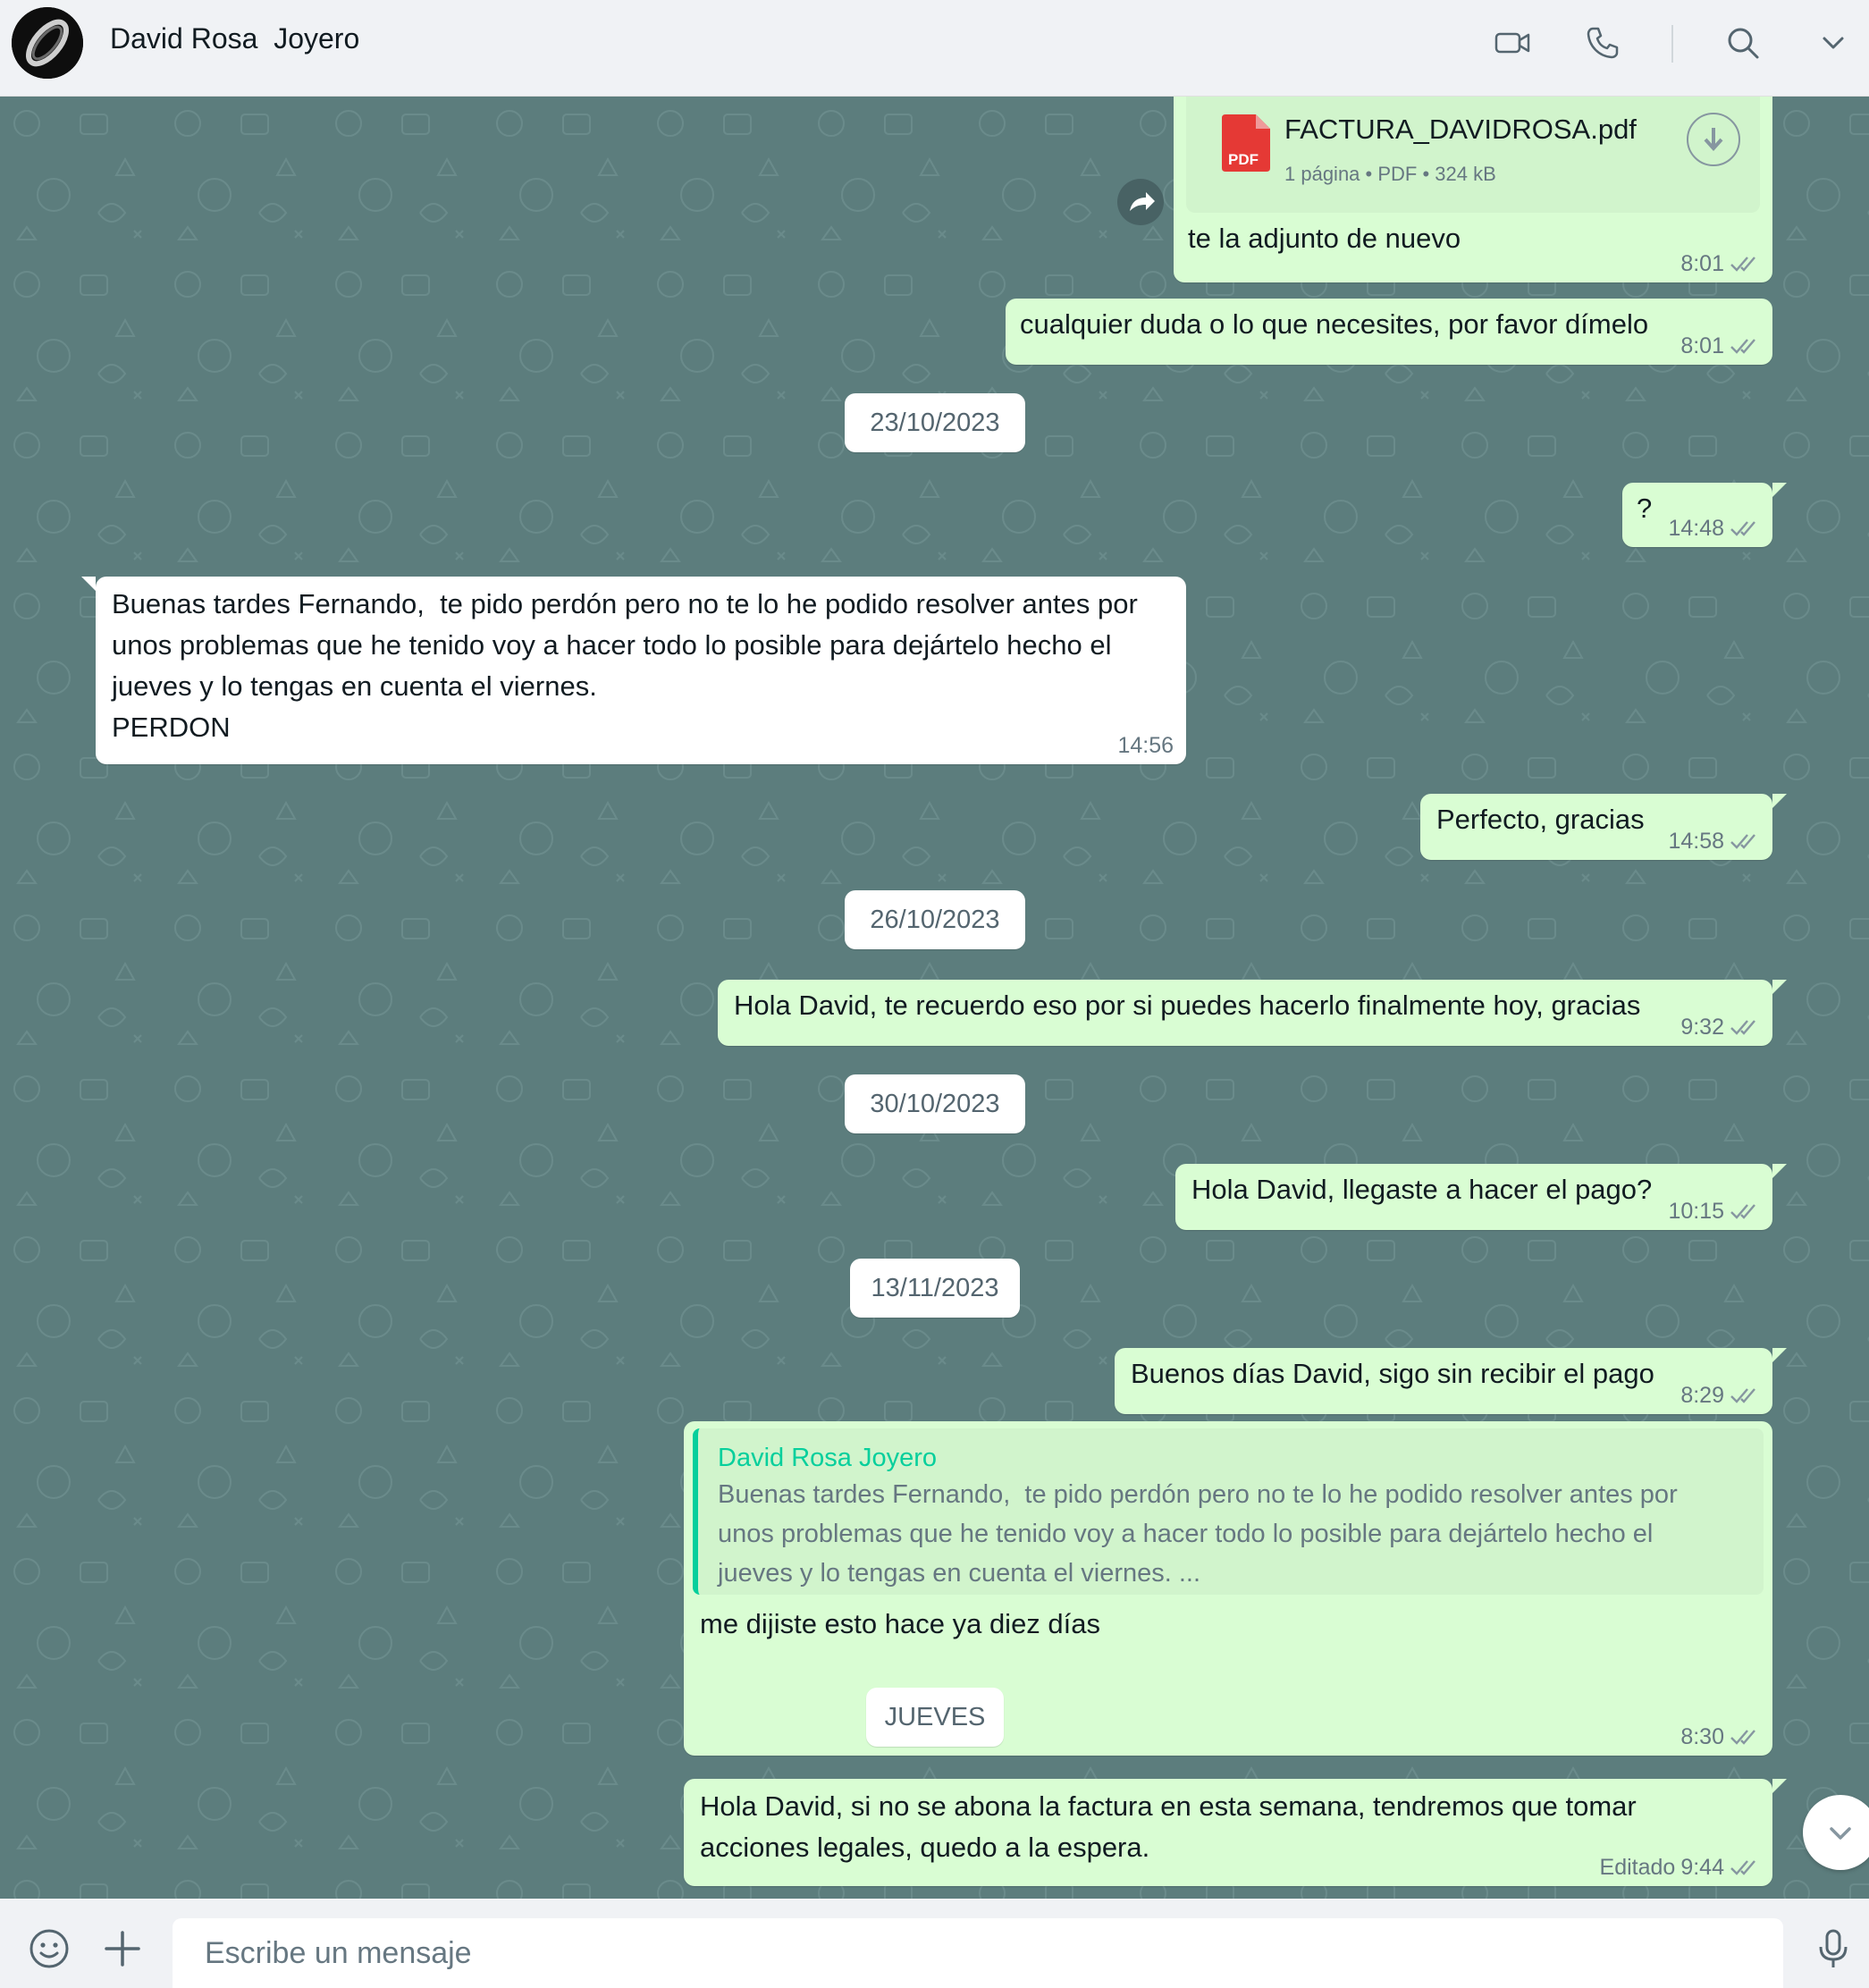  Describe the element at coordinates (234, 38) in the screenshot. I see `contact-name: David Rosa Joyero` at that location.